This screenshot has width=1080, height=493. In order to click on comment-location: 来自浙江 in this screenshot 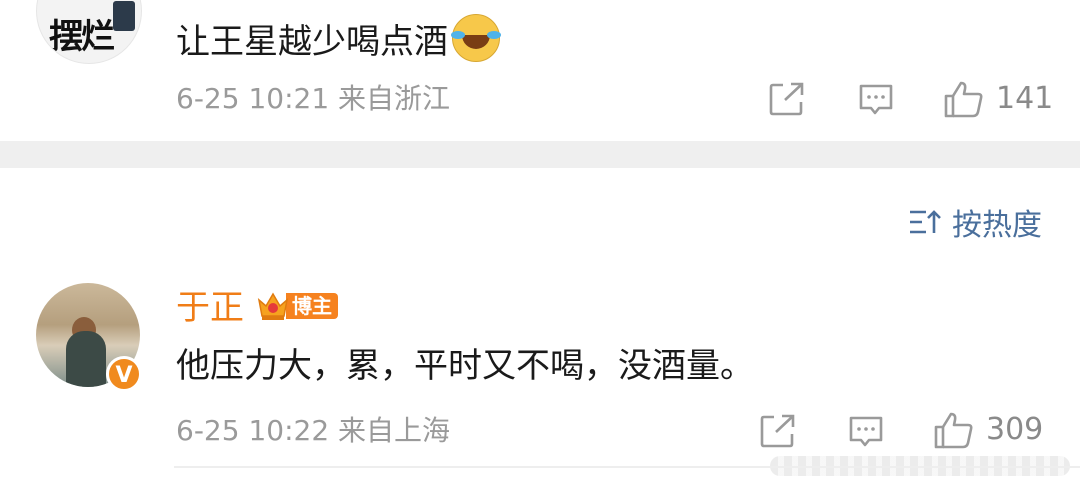, I will do `click(394, 98)`.